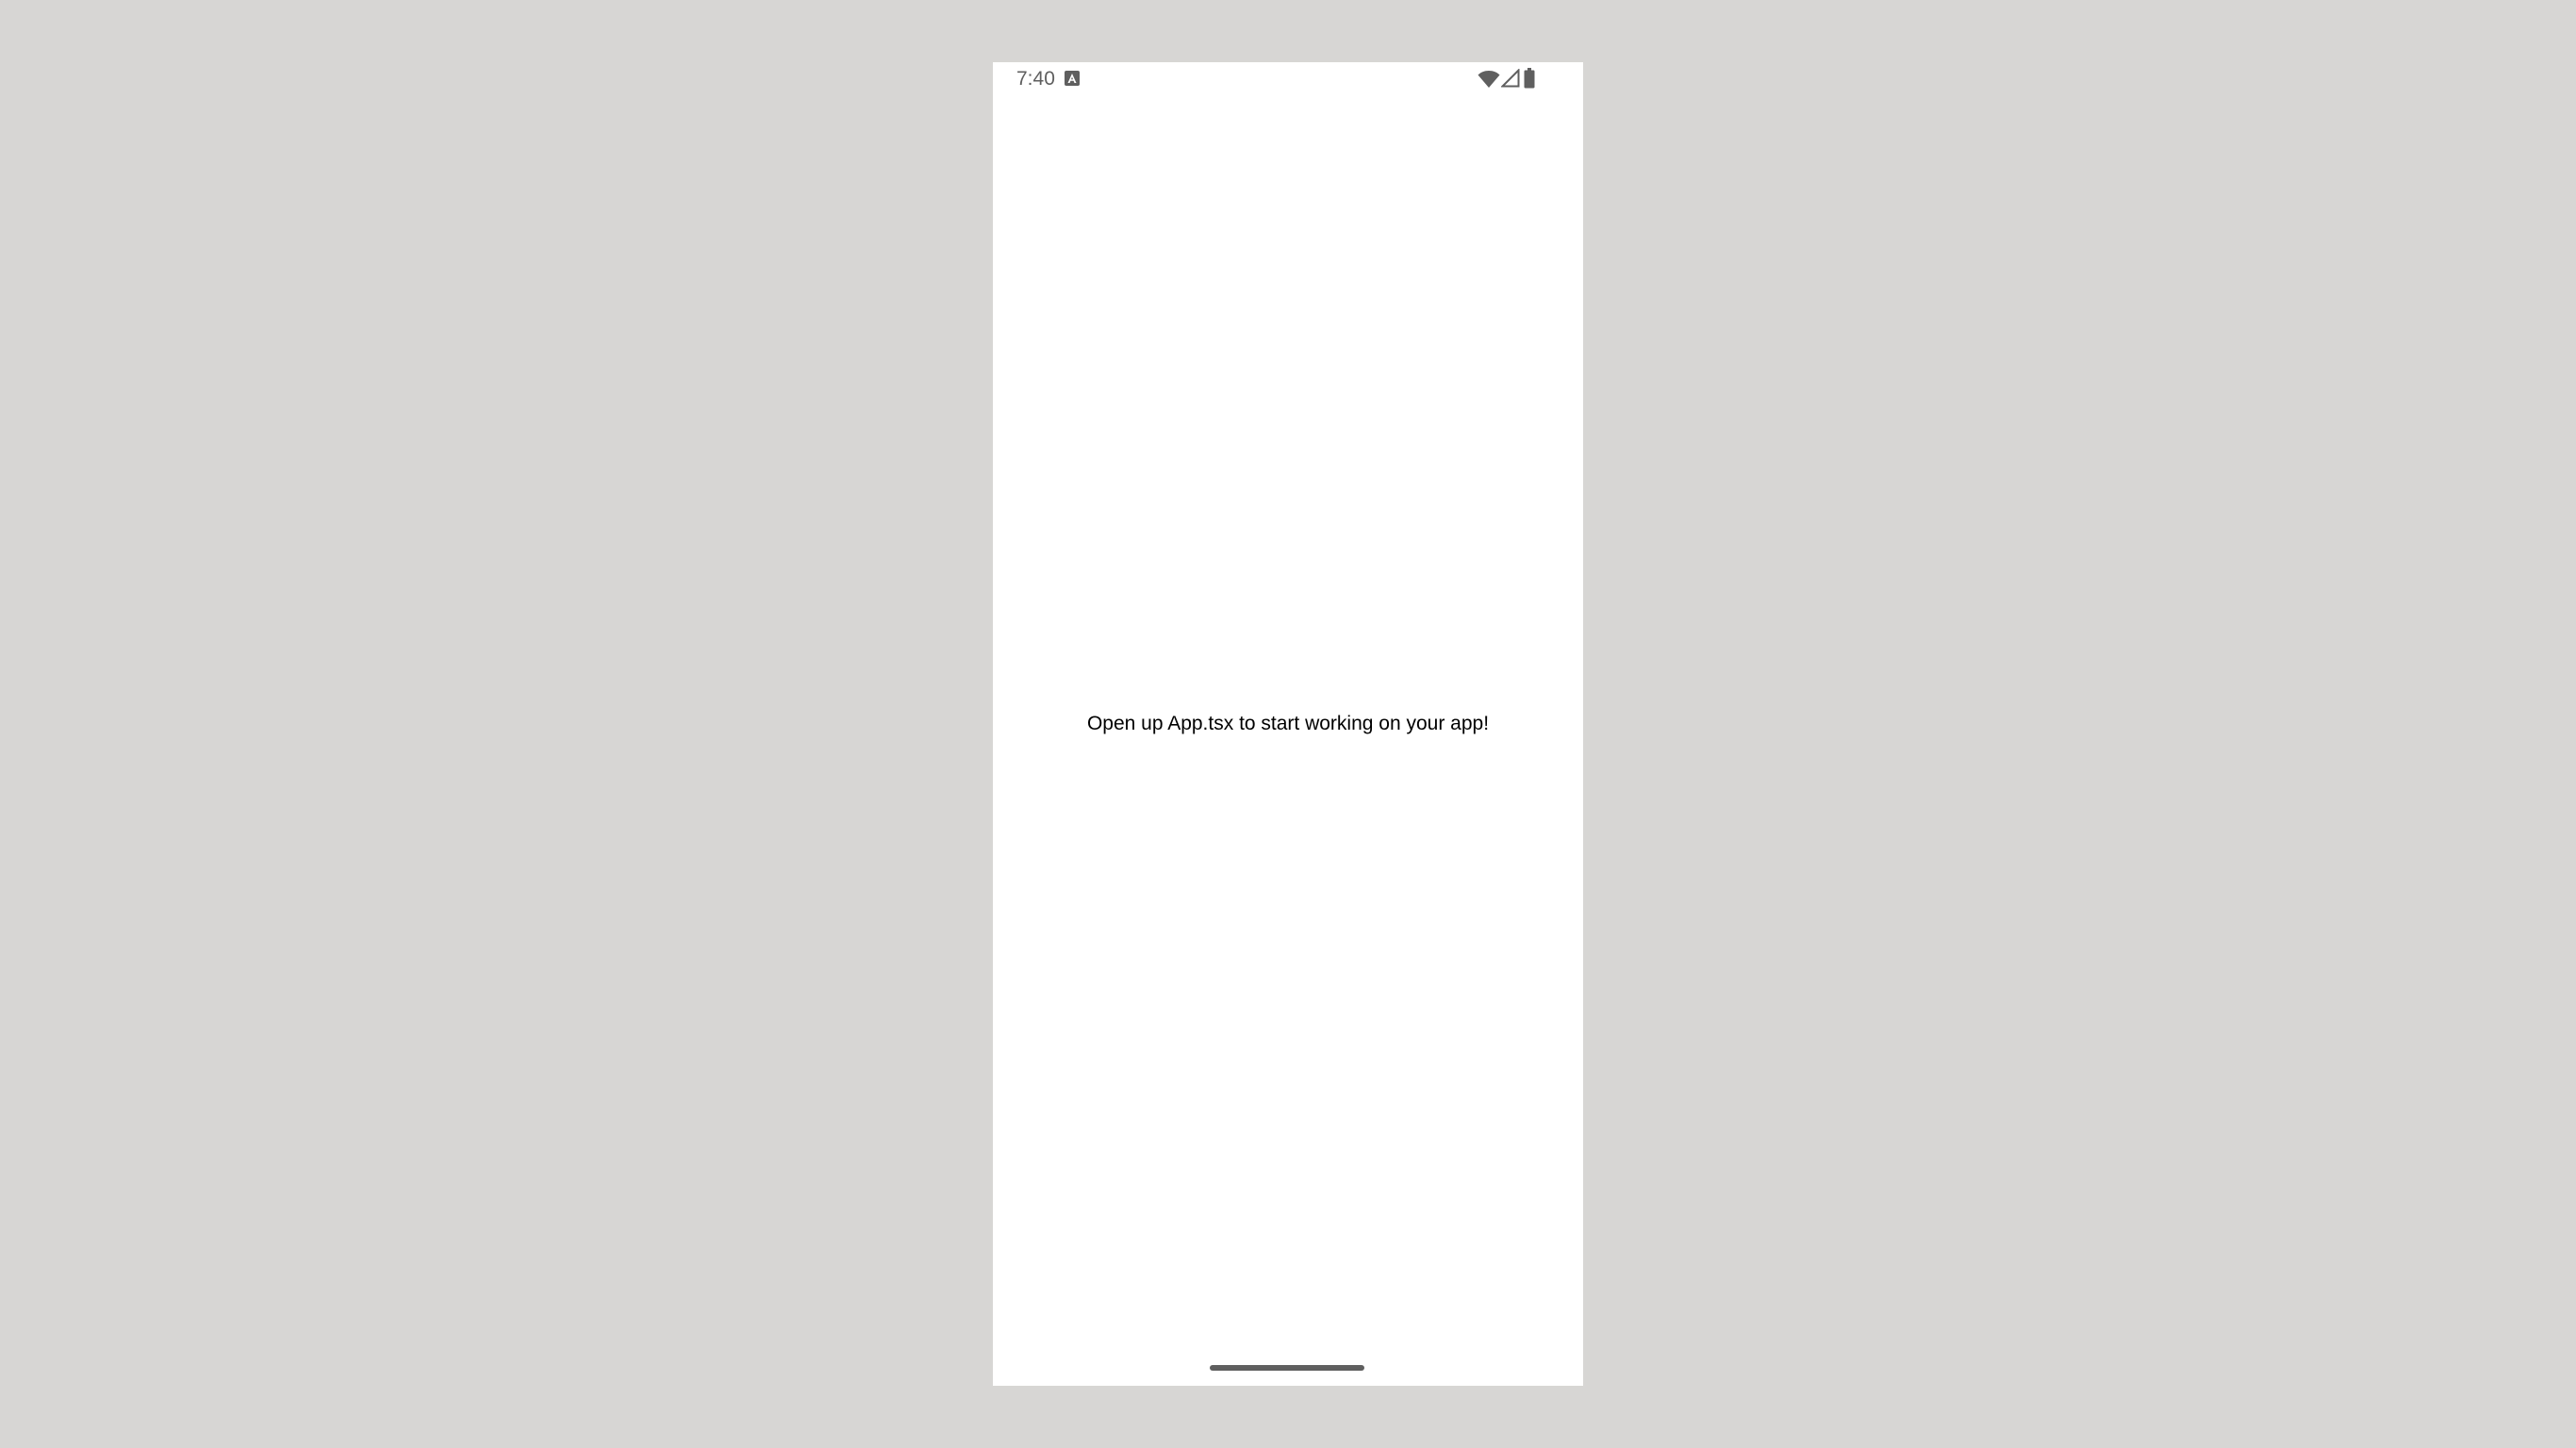 This screenshot has height=1448, width=2576. What do you see at coordinates (1035, 79) in the screenshot?
I see `status-time: 7:40` at bounding box center [1035, 79].